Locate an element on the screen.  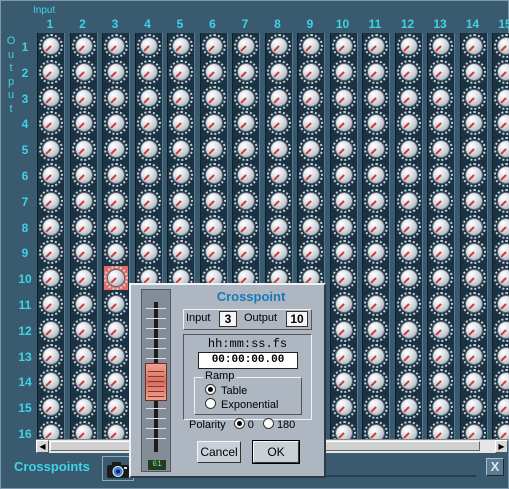
polarity-option-0: 0 is located at coordinates (243, 424).